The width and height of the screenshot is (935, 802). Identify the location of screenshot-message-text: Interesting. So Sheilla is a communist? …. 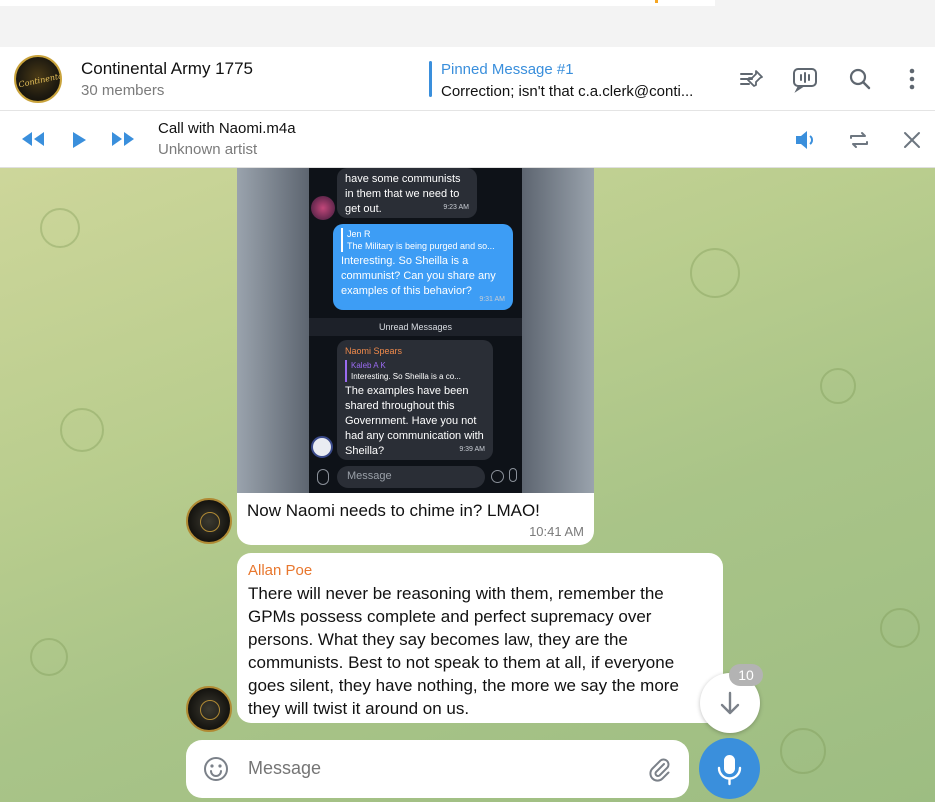
(418, 276).